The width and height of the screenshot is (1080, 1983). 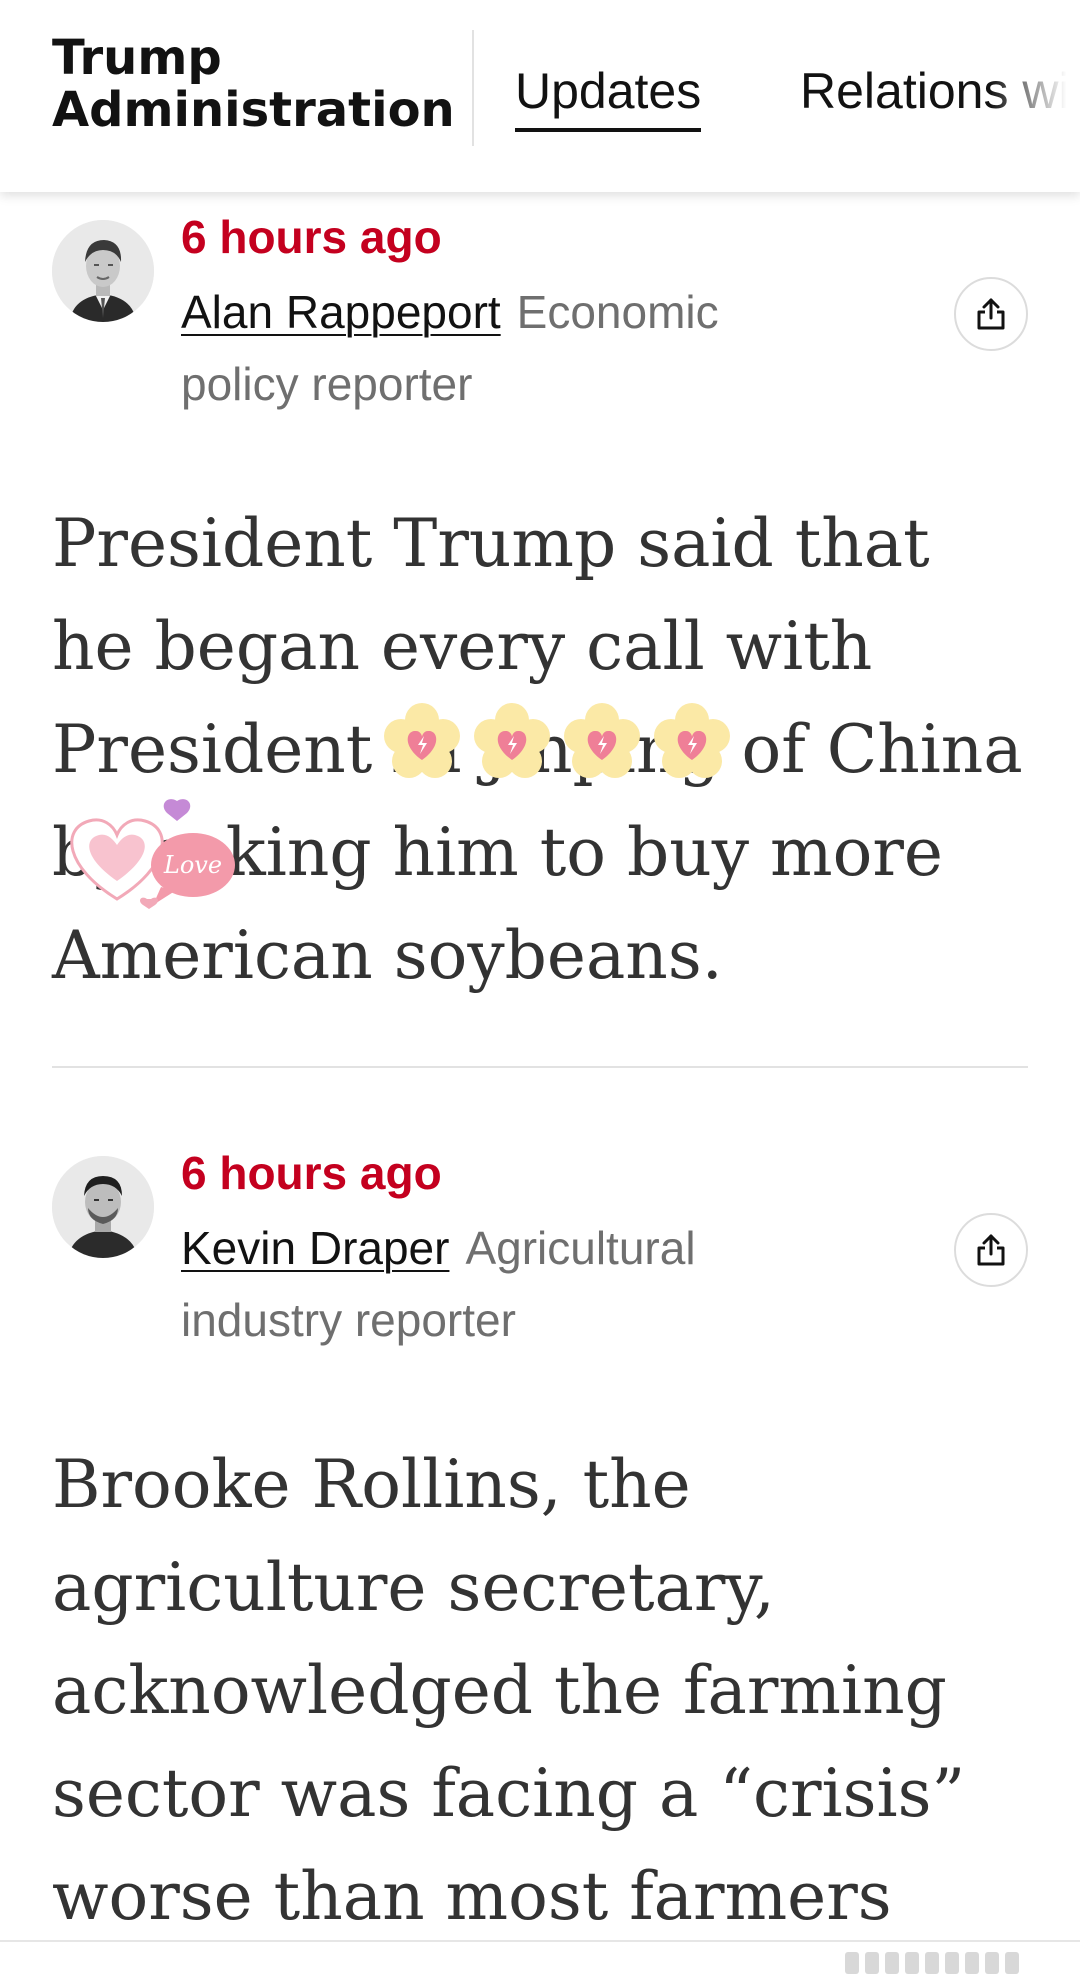 I want to click on section-title: Trump Administration, so click(x=253, y=84).